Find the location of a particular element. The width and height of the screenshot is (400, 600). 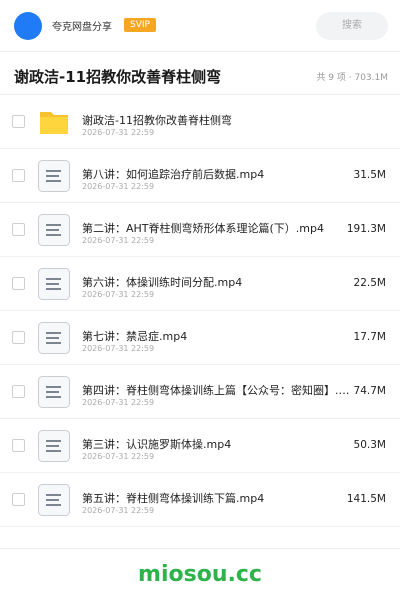

item-name: 第四讲：脊柱侧弯体操训练上篇【公众号：密知圈】.mp4 is located at coordinates (220, 390).